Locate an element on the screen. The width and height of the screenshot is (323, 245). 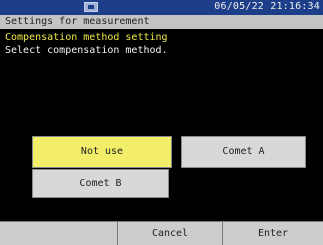
cancel-button: Cancel is located at coordinates (170, 233).